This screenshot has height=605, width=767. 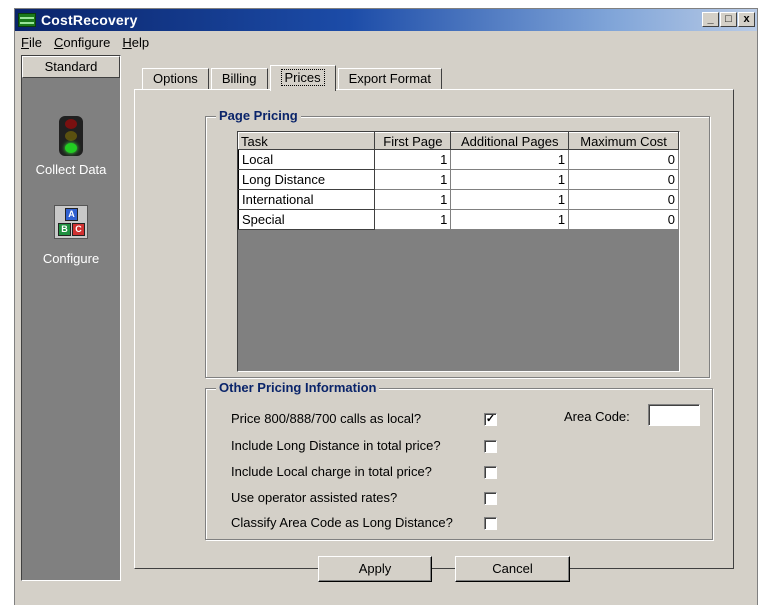 I want to click on task-cell: Long Distance, so click(x=306, y=179).